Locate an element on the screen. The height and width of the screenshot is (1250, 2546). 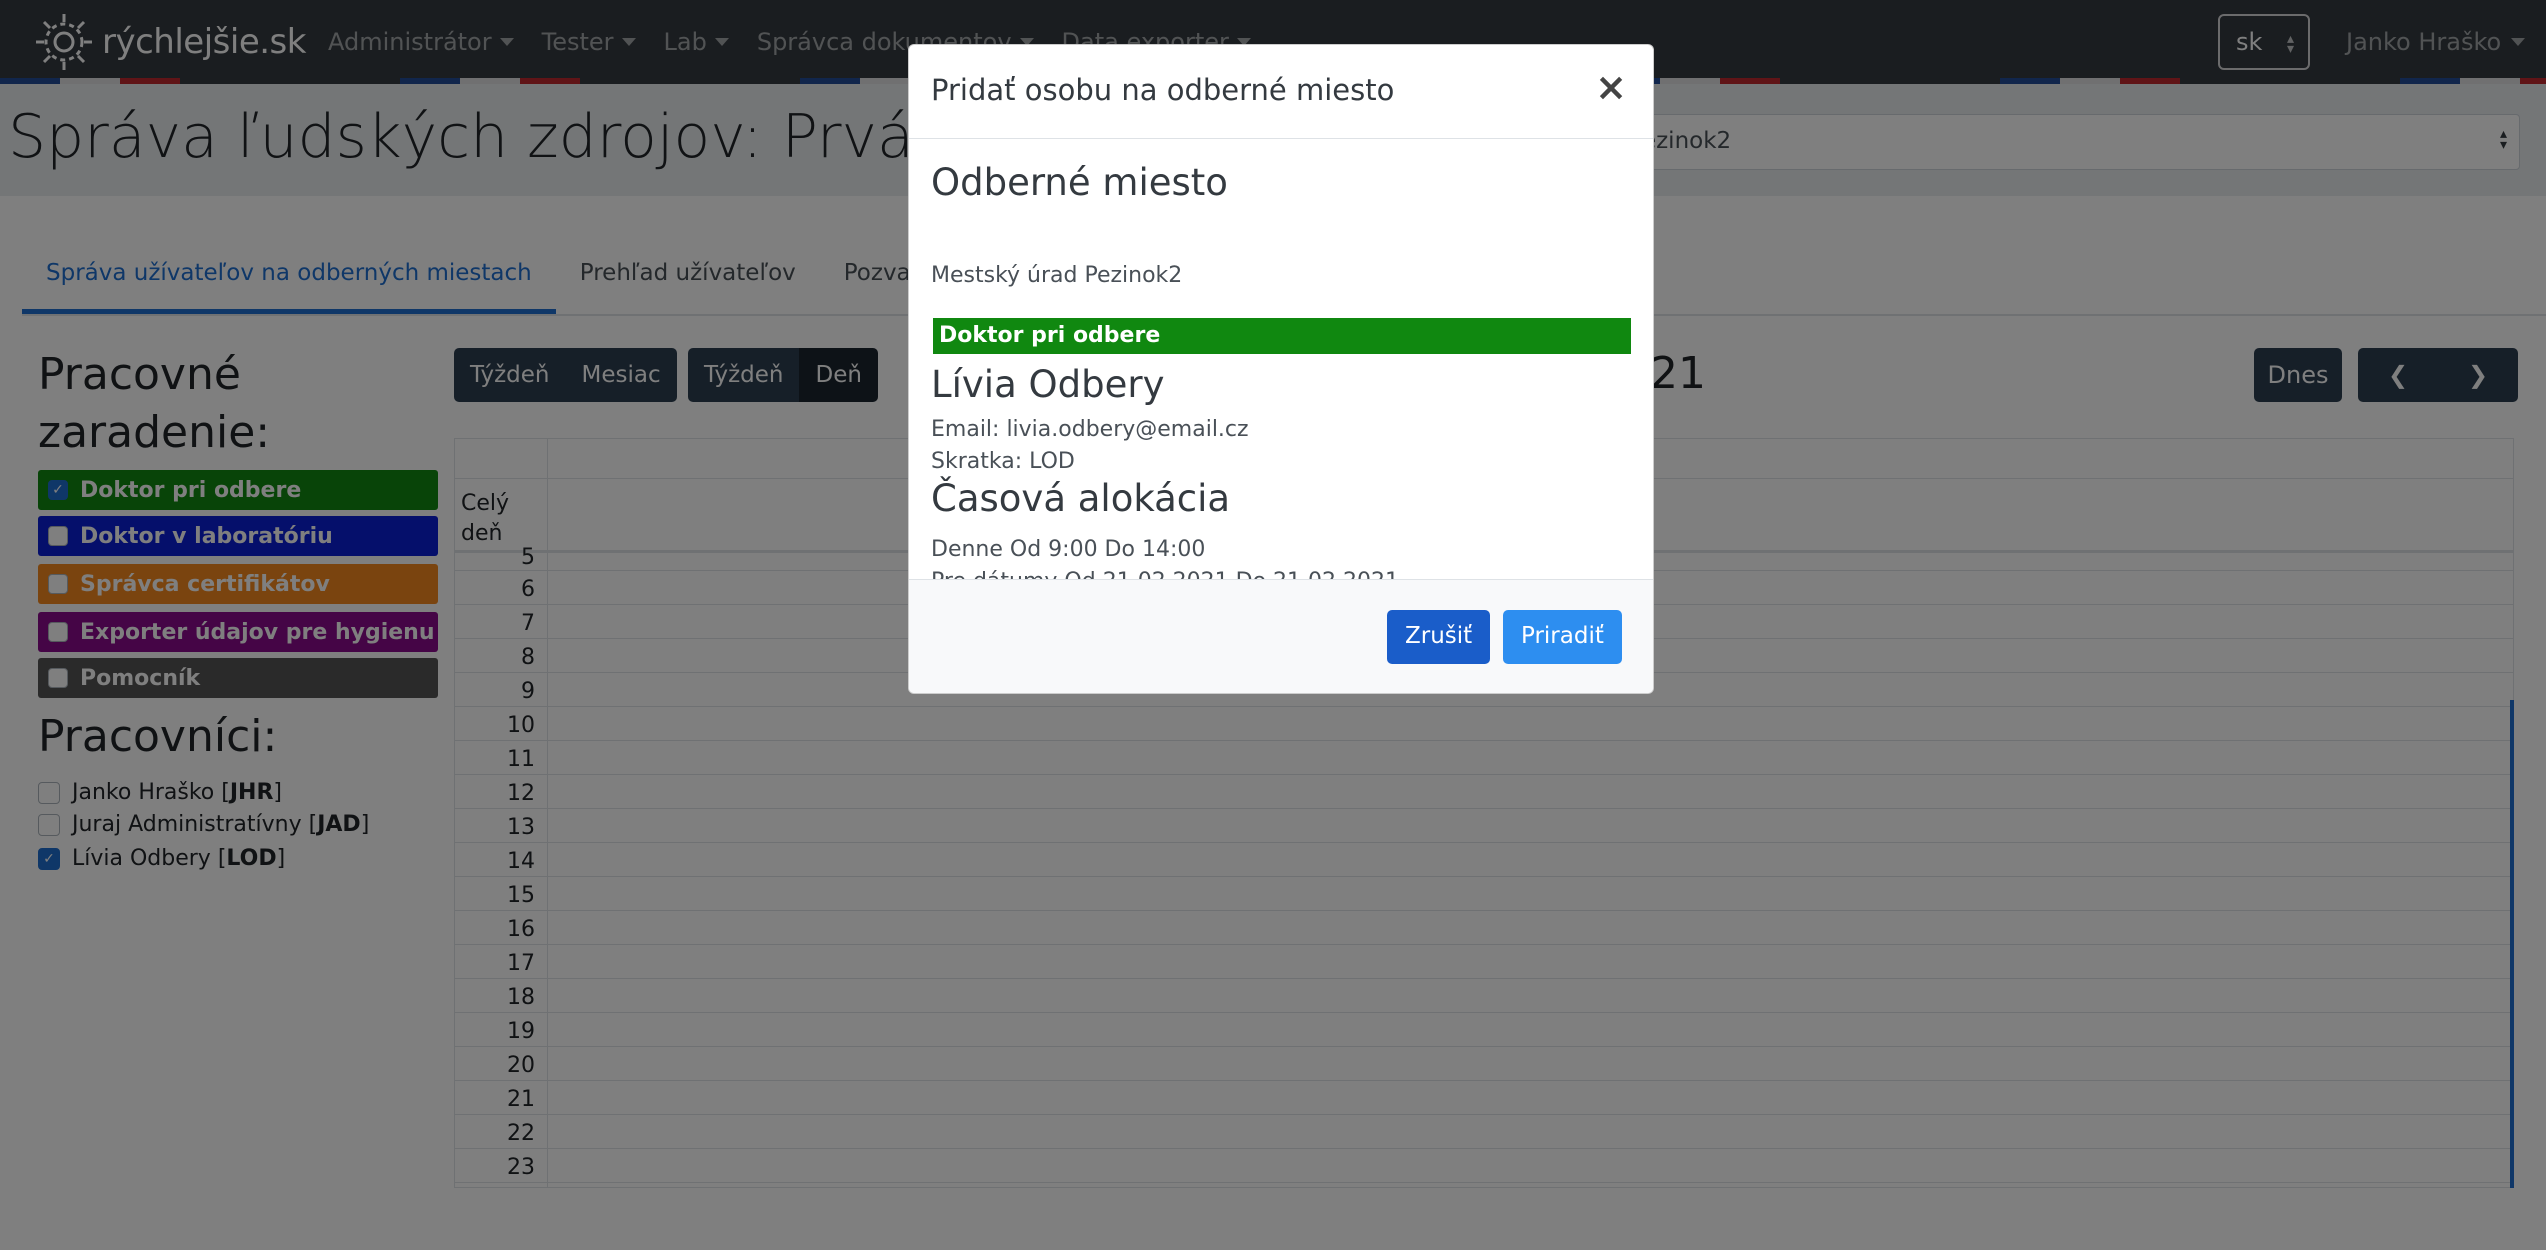
modal-title: Pridať osobu na odberné miesto is located at coordinates (1163, 90).